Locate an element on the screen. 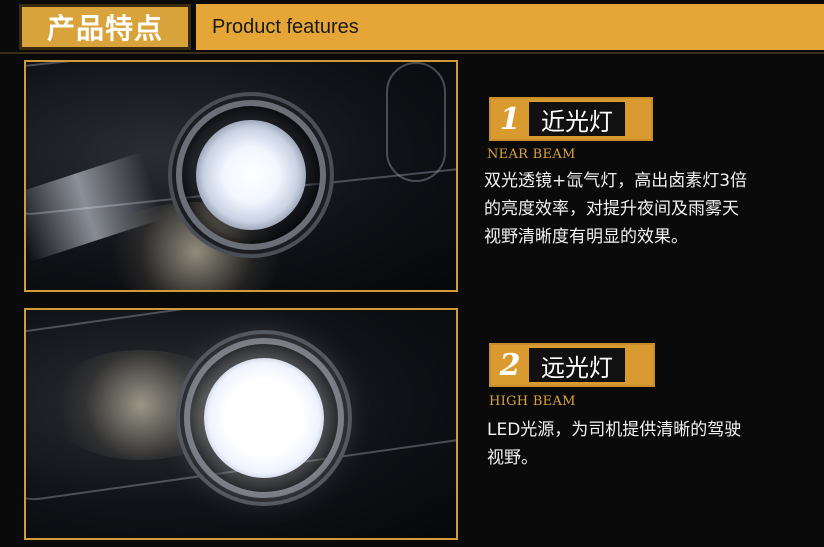 The image size is (824, 547). feature-number: 1 is located at coordinates (510, 119).